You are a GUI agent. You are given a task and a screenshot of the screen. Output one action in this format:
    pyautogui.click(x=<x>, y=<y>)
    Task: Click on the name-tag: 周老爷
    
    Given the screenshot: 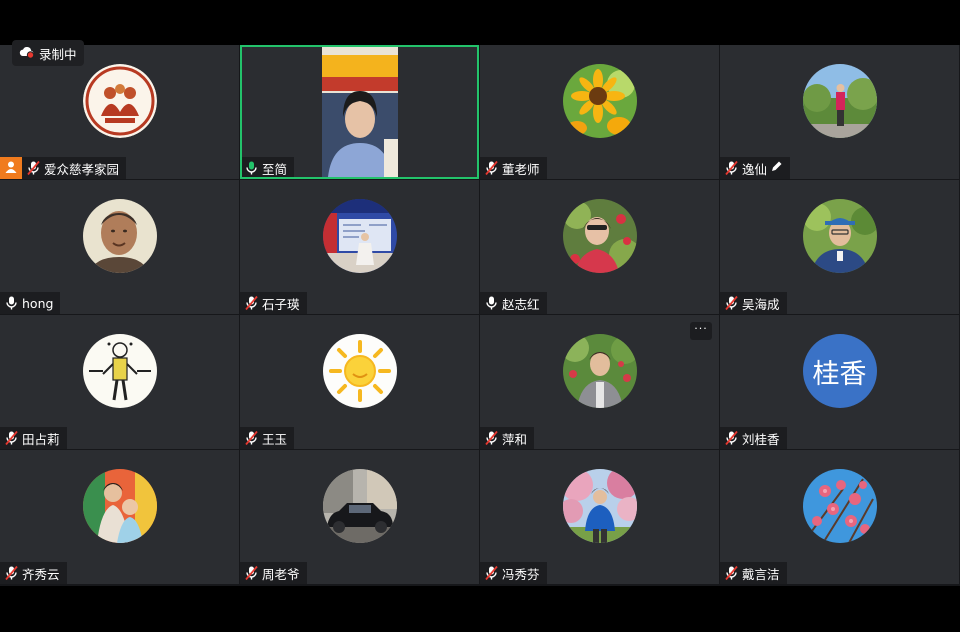 What is the action you would take?
    pyautogui.click(x=273, y=573)
    